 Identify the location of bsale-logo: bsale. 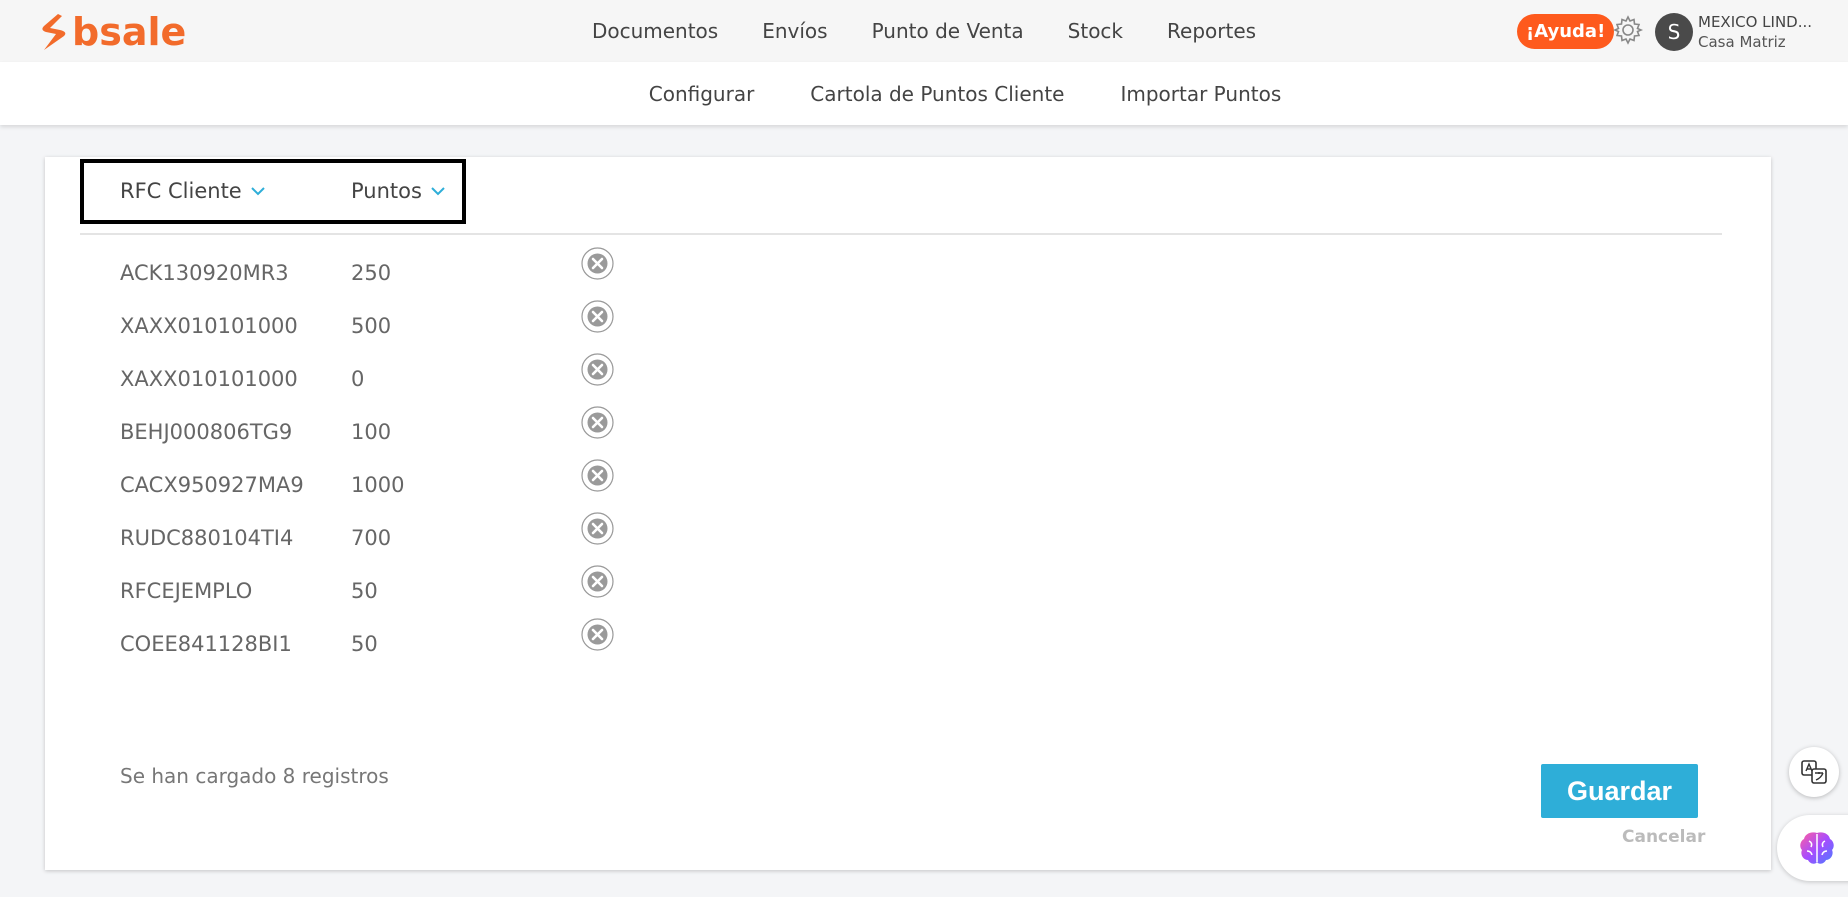
(112, 32).